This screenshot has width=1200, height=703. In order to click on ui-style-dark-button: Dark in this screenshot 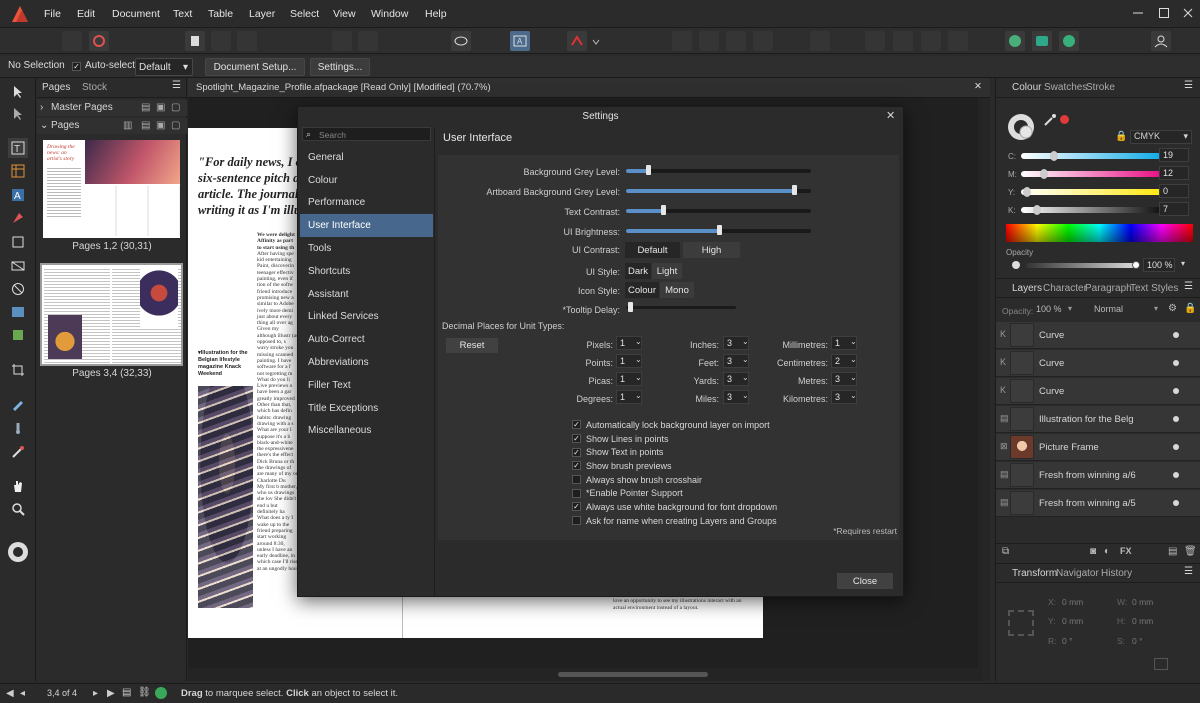, I will do `click(638, 271)`.